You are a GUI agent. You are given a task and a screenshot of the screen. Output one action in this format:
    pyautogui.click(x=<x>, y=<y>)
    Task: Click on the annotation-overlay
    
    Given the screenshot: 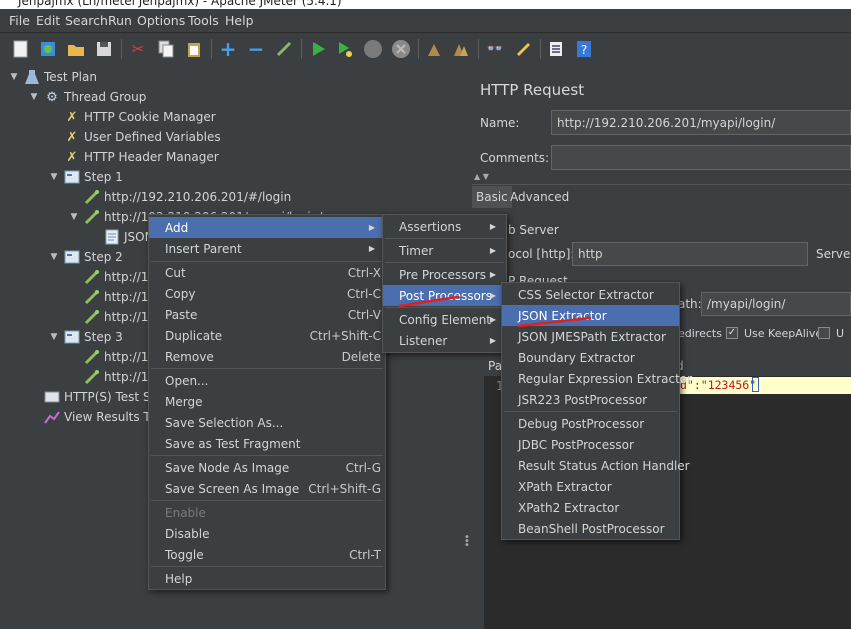 What is the action you would take?
    pyautogui.click(x=495, y=311)
    